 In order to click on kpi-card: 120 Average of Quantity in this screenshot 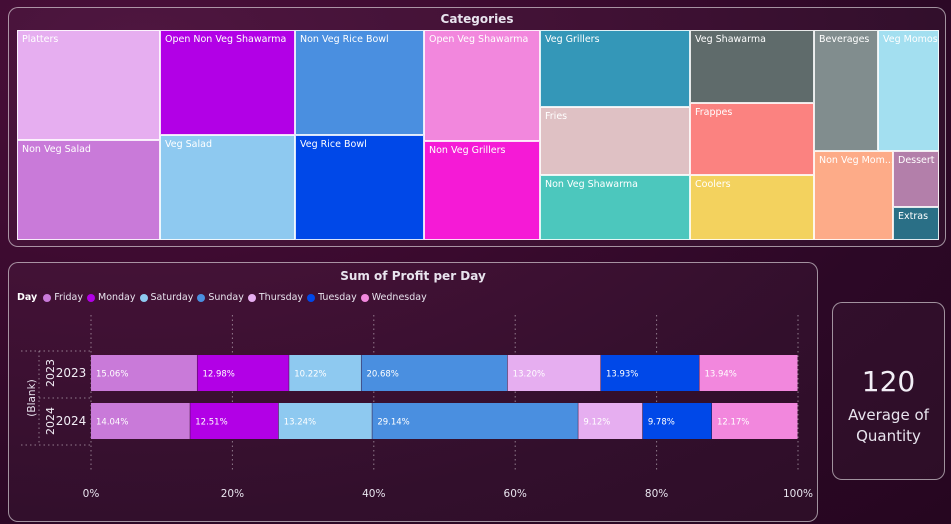, I will do `click(888, 391)`.